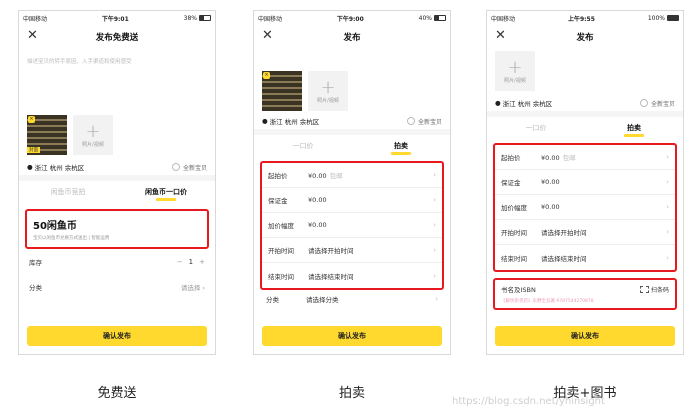 The height and width of the screenshot is (417, 699). I want to click on category-row: 分类 请选择 ›, so click(117, 286).